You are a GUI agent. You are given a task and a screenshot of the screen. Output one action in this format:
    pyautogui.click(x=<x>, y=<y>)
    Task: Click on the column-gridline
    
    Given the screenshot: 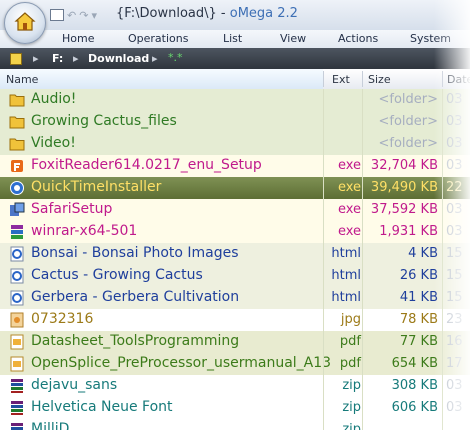 What is the action you would take?
    pyautogui.click(x=442, y=259)
    